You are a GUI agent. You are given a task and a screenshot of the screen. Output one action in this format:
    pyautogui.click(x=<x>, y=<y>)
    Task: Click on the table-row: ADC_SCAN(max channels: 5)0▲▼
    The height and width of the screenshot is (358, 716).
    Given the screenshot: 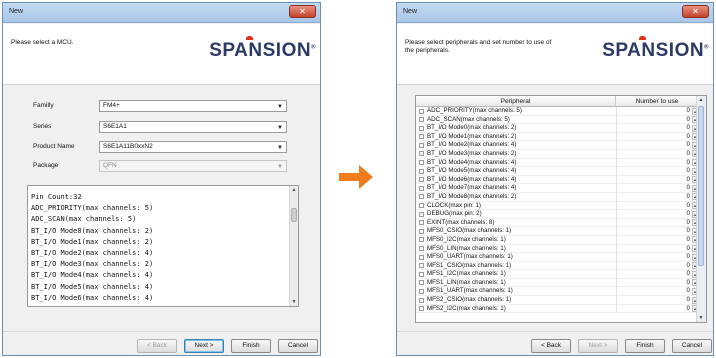 What is the action you would take?
    pyautogui.click(x=558, y=120)
    